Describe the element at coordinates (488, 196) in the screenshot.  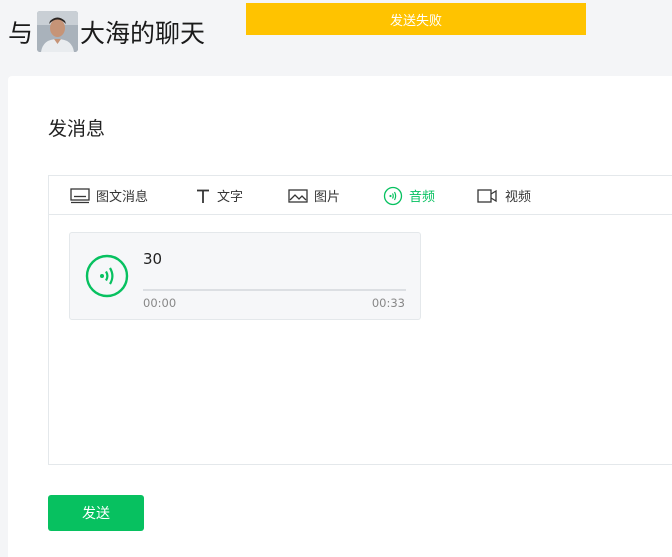
I see `video-icon` at that location.